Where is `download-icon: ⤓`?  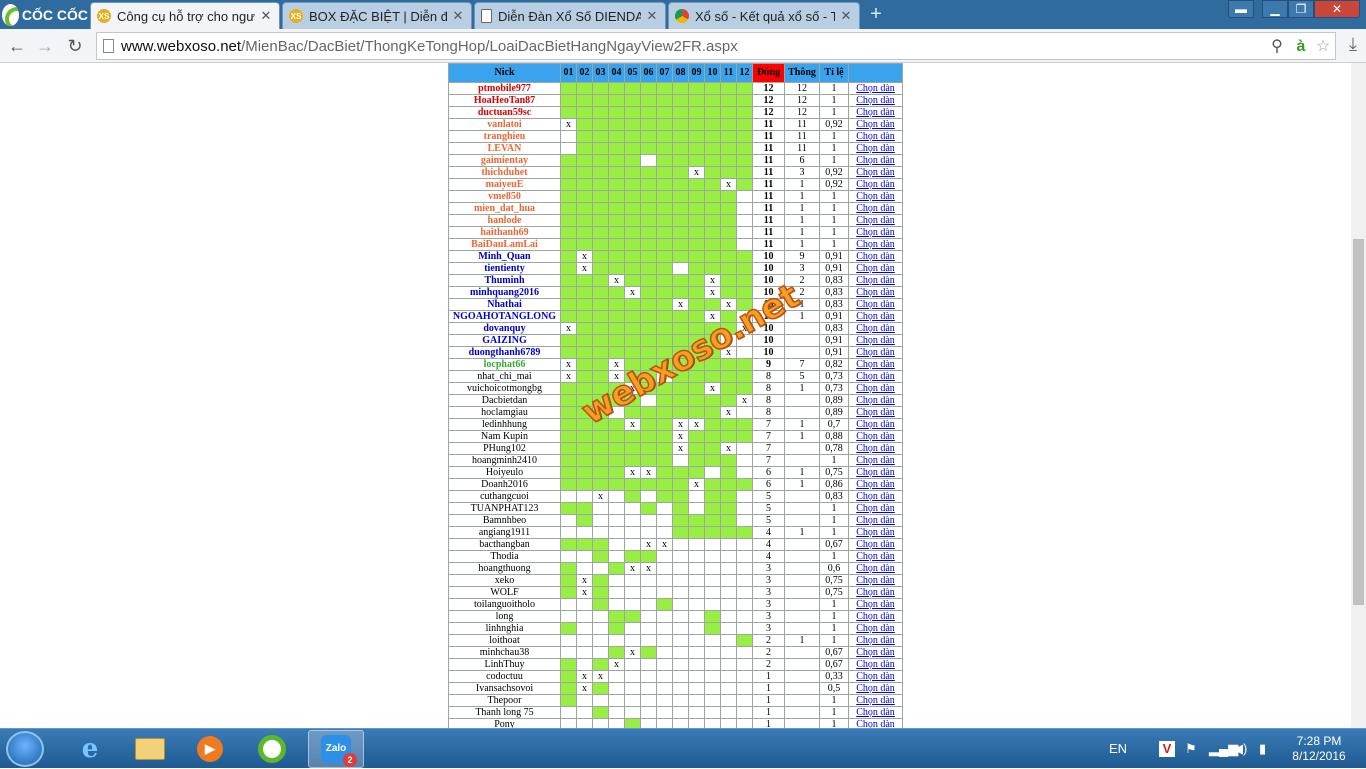
download-icon: ⤓ is located at coordinates (1353, 45).